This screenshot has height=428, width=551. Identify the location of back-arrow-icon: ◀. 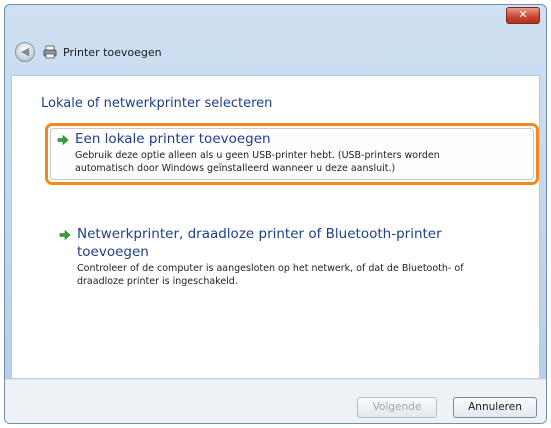
(25, 51).